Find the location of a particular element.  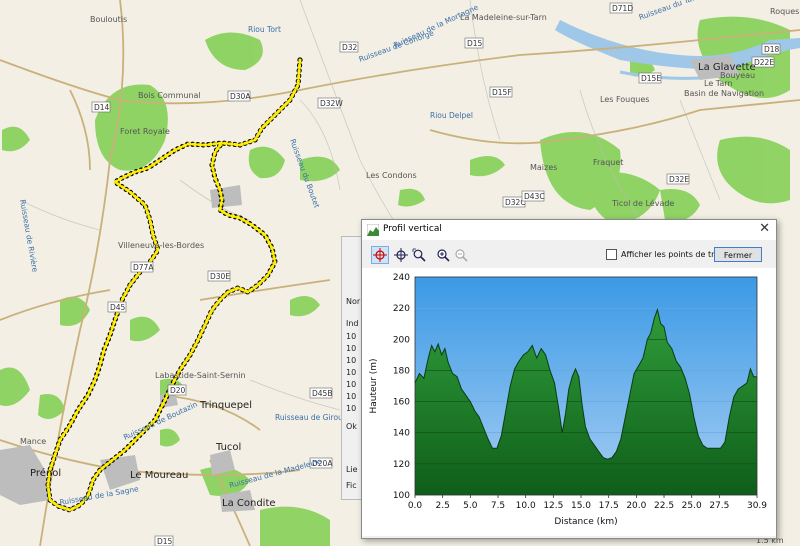

y-tick-label: 240 is located at coordinates (401, 278).